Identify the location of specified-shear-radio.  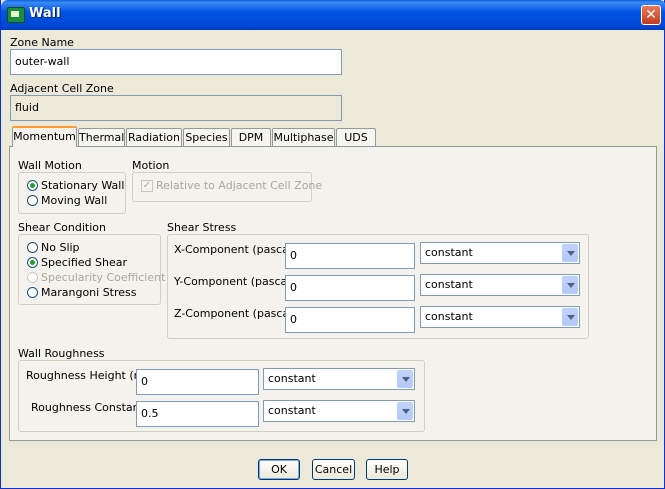
(32, 262).